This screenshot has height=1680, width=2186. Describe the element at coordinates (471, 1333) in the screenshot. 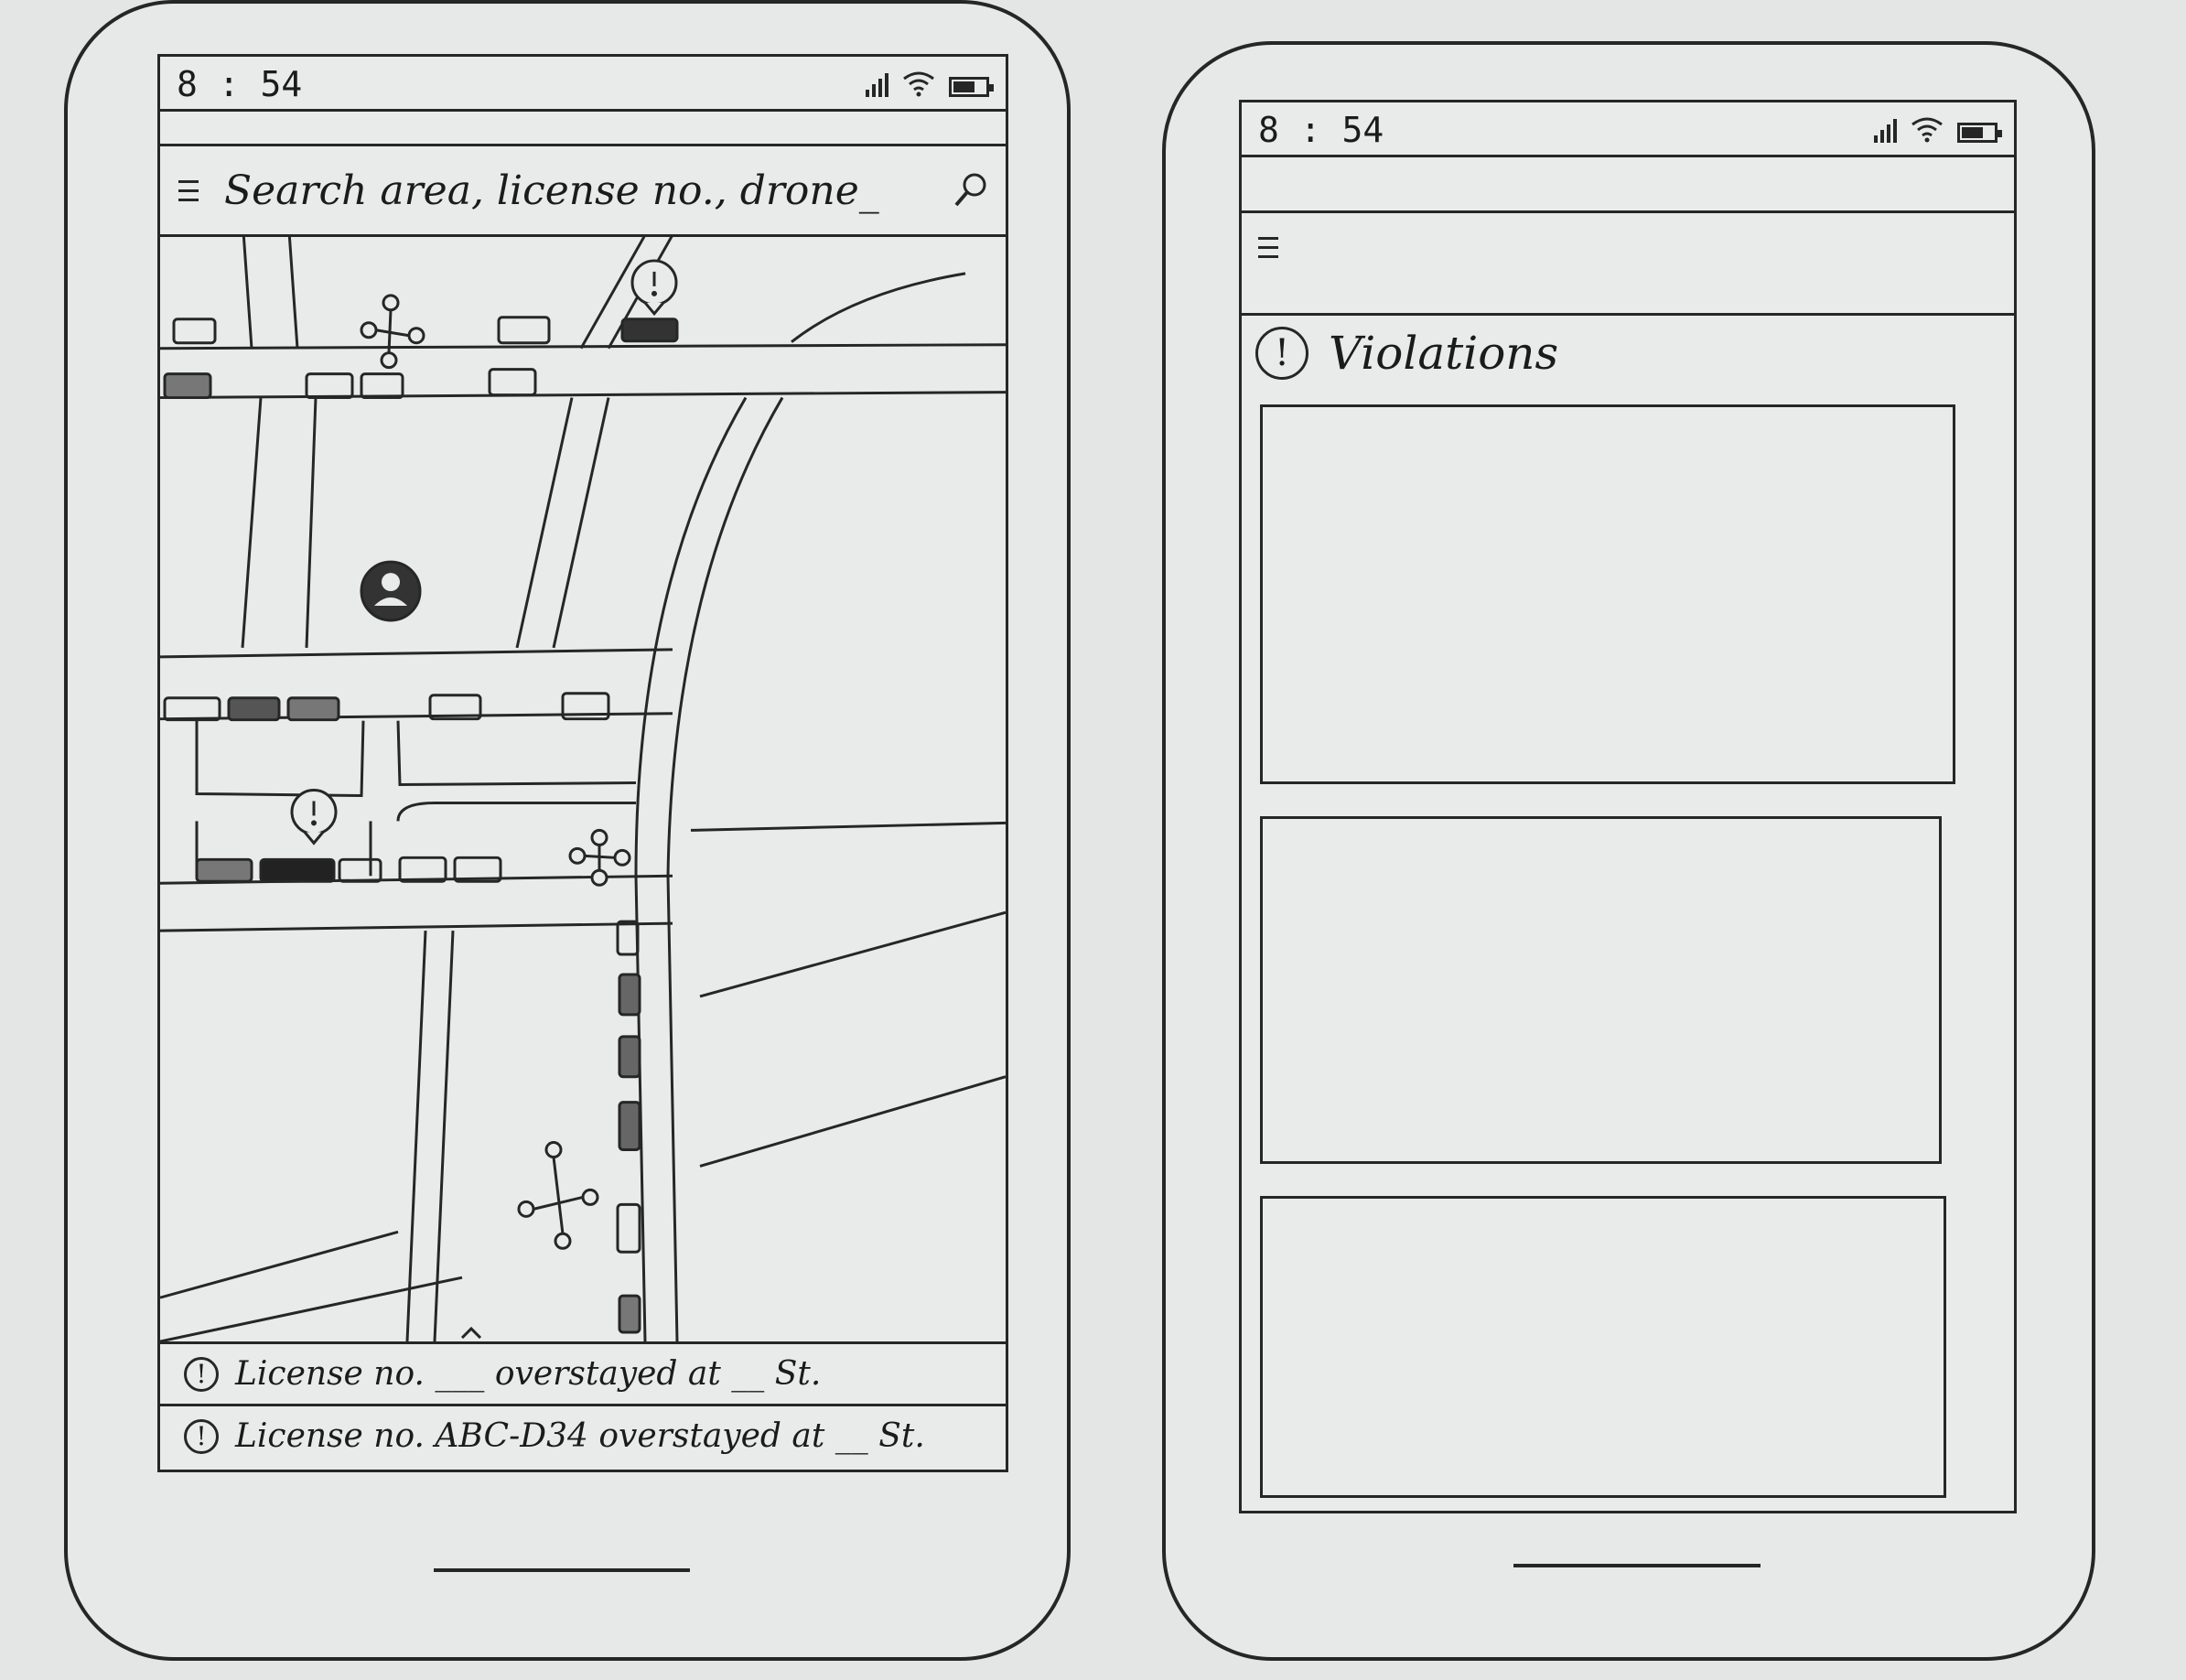

I see `sheet-handle-icon` at that location.